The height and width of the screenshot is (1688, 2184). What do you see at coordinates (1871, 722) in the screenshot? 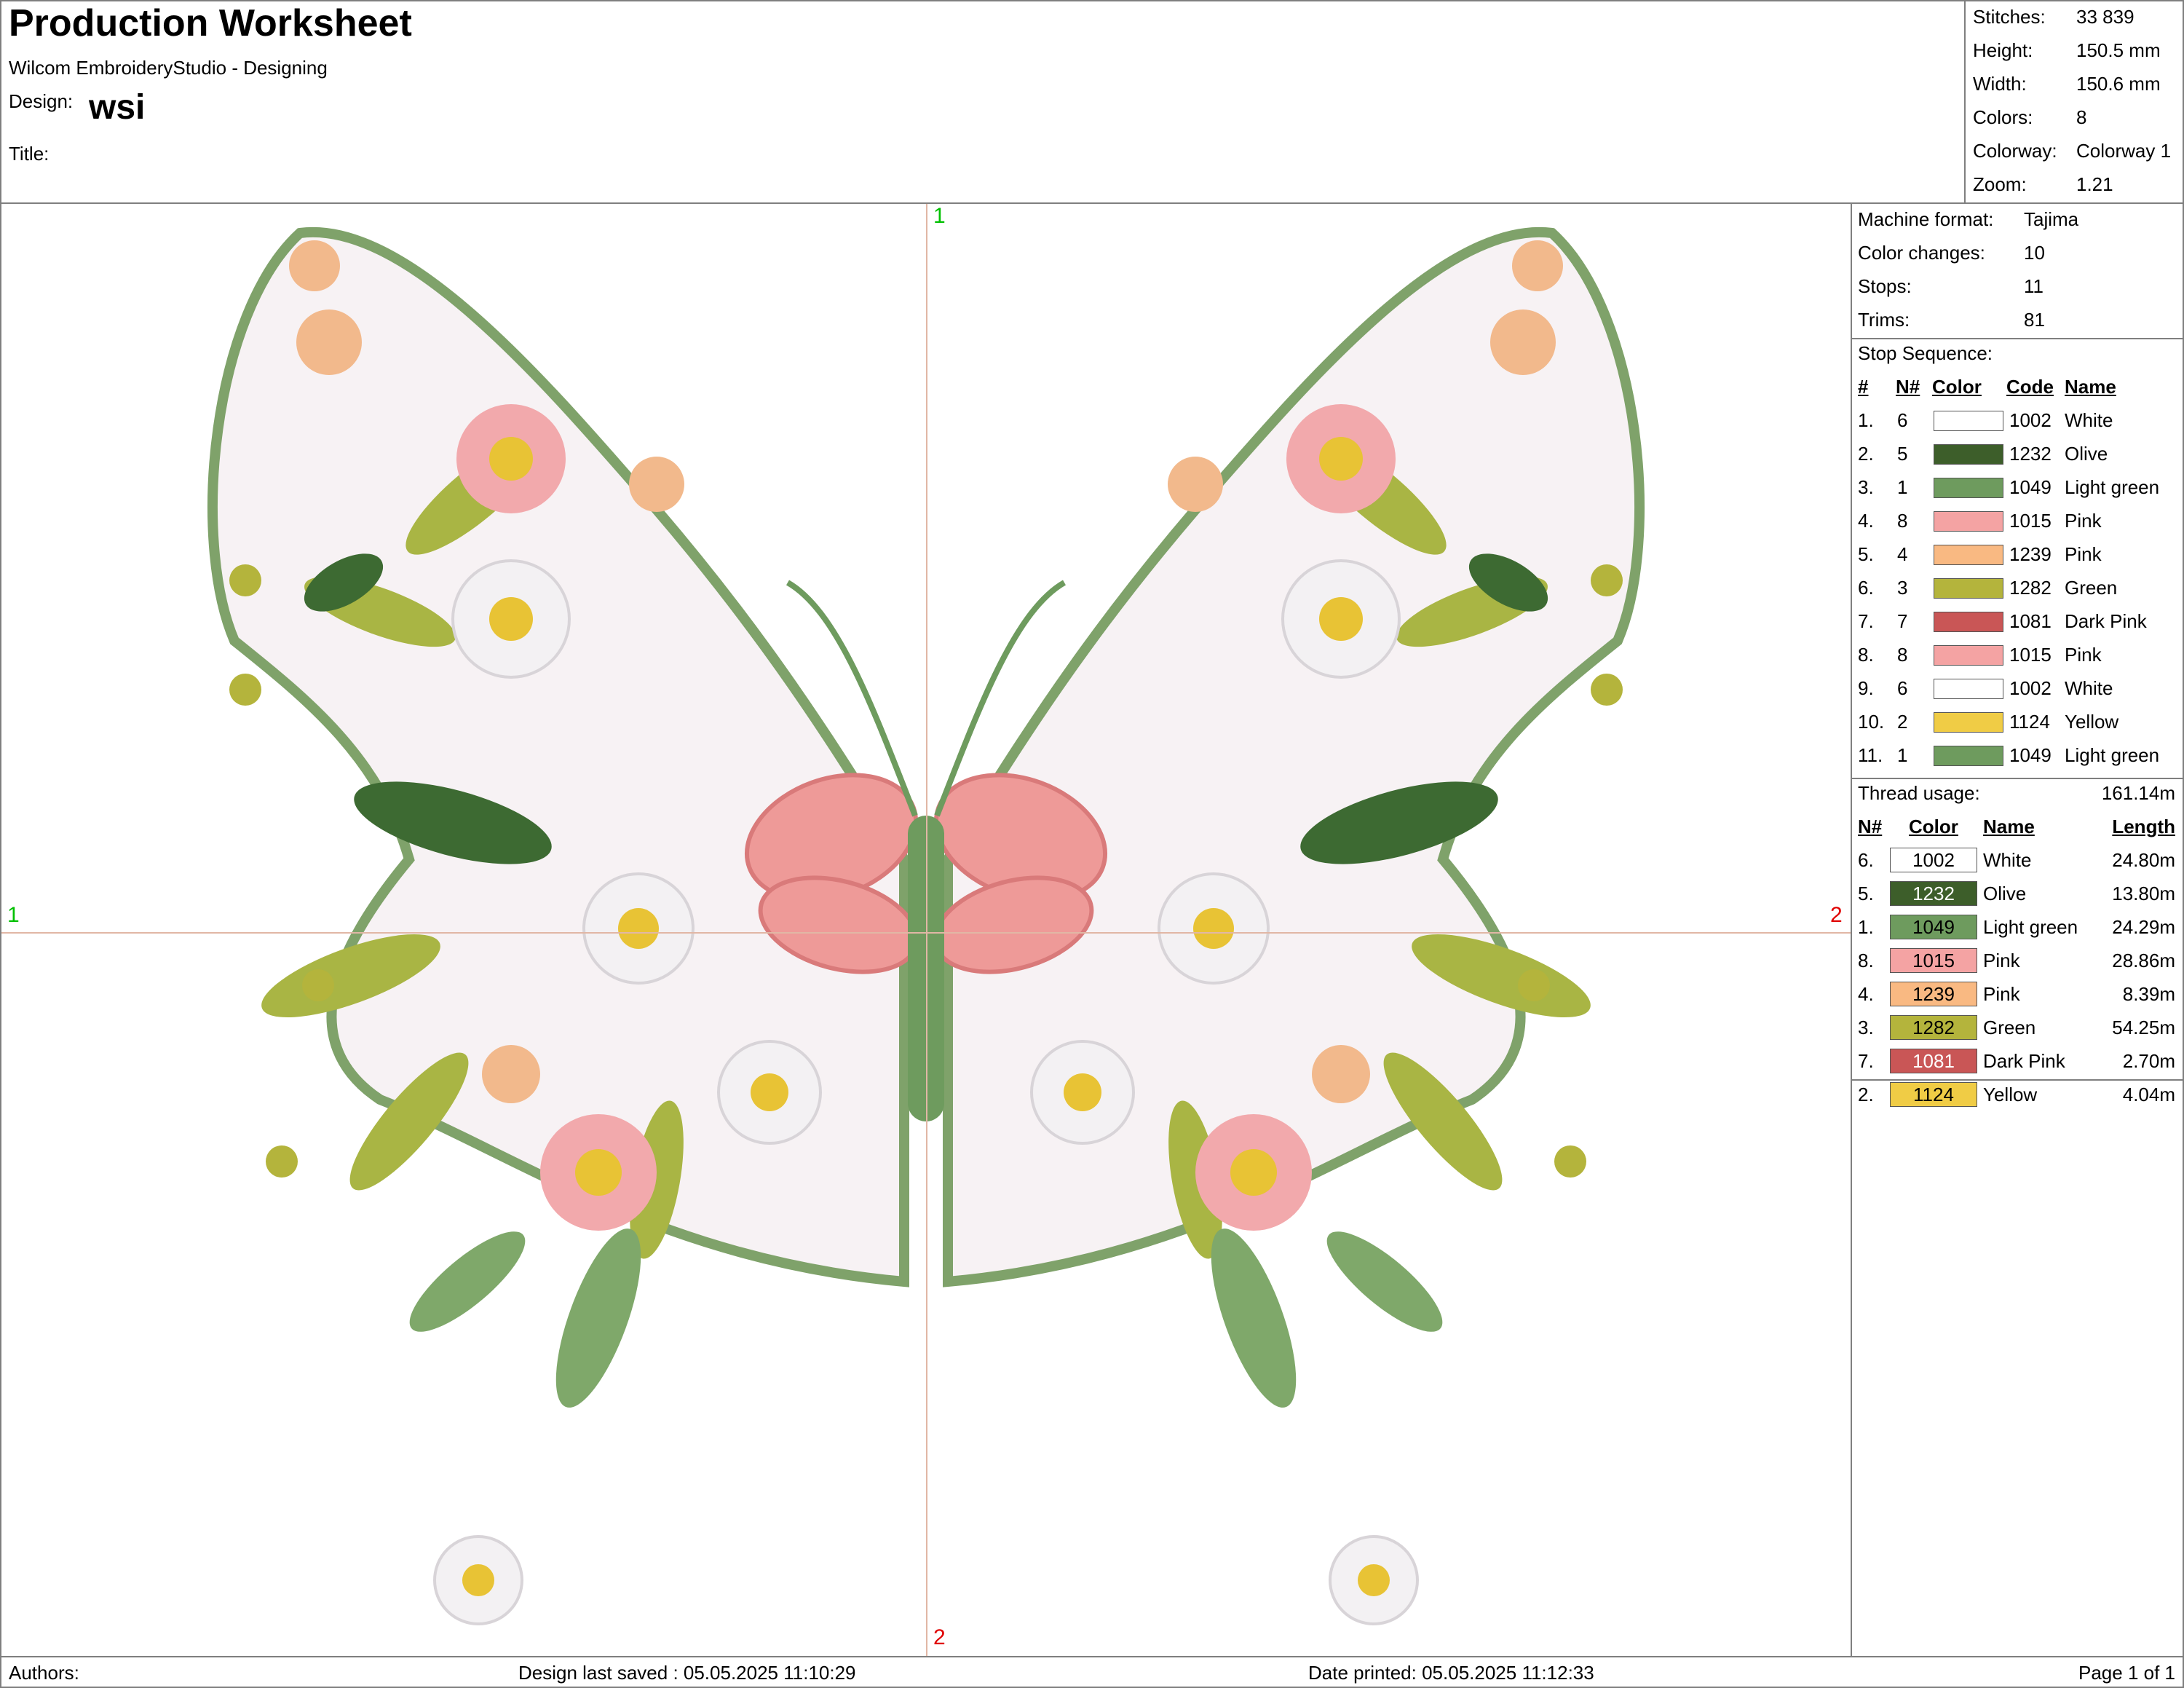
I see `stop-row-index: 10.` at bounding box center [1871, 722].